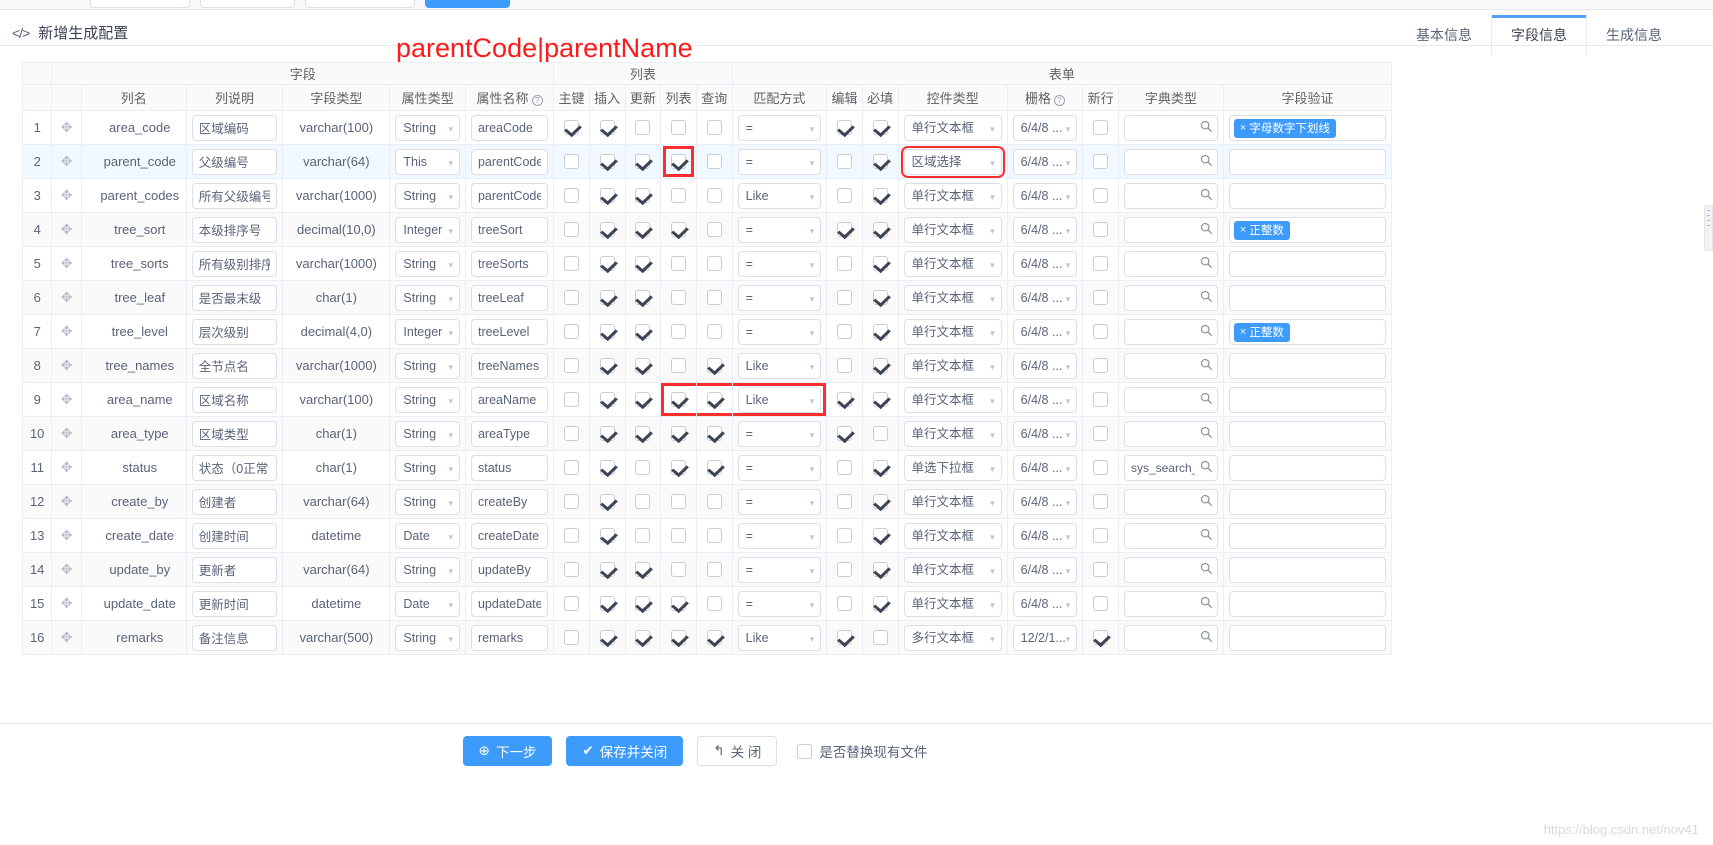  Describe the element at coordinates (1243, 332) in the screenshot. I see `tag-remove-icon: ×` at that location.